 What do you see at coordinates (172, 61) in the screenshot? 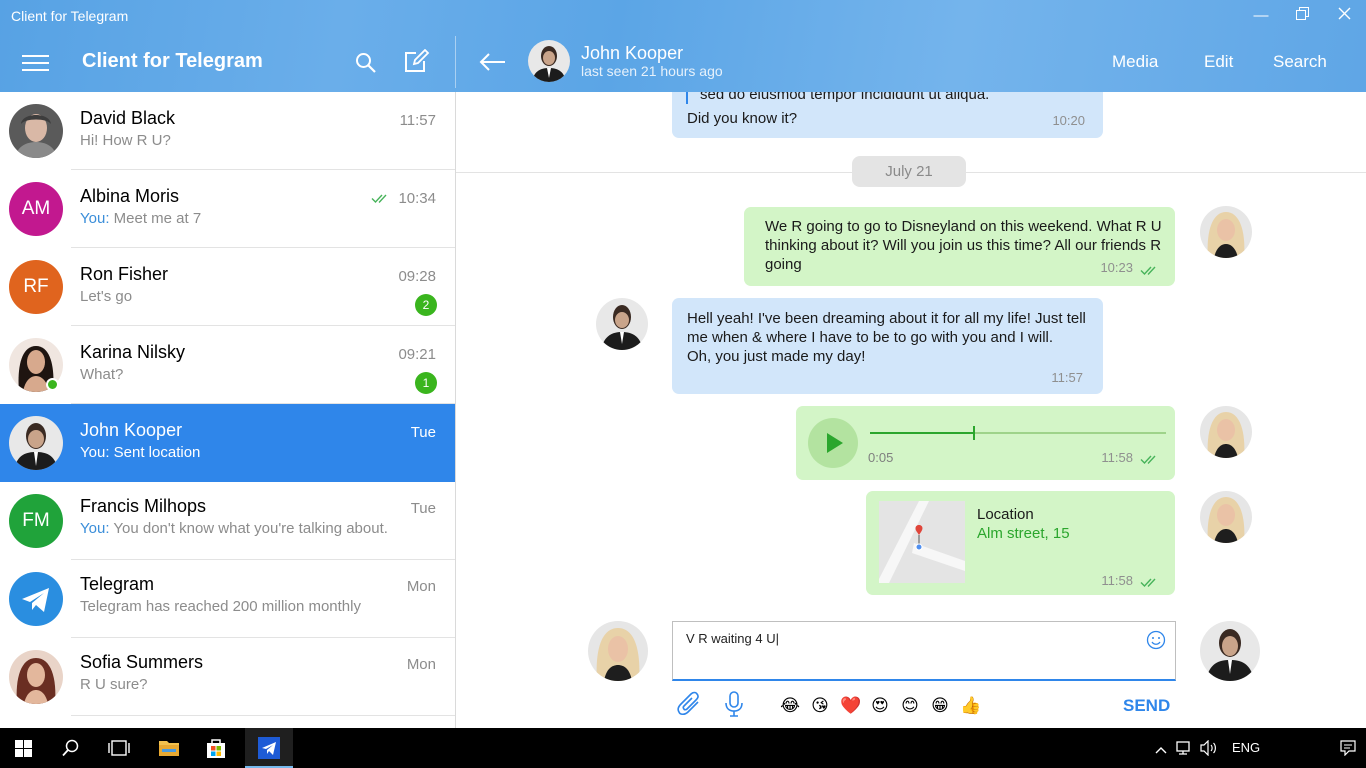
I see `app-title: Client for Telegram` at bounding box center [172, 61].